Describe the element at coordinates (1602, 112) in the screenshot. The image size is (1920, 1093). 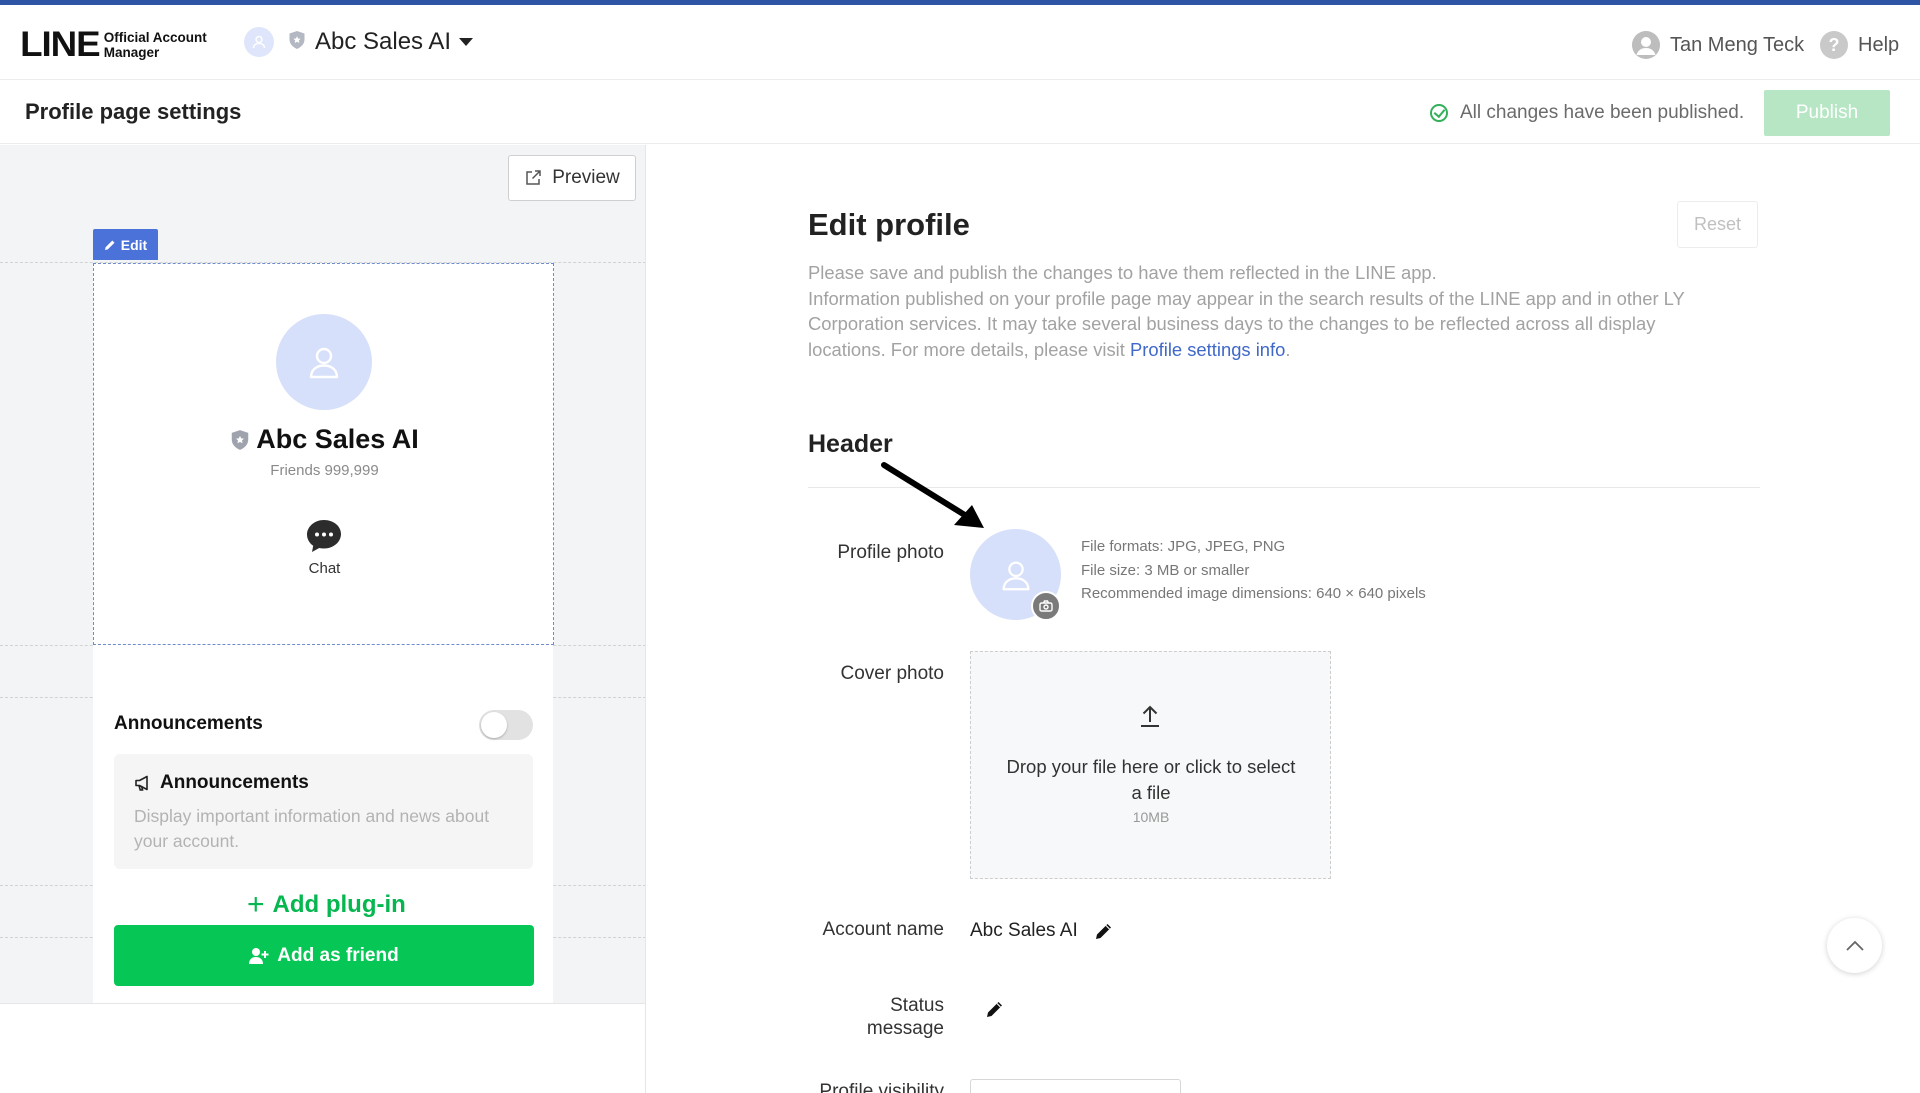
I see `publish-status-text: All changes have been published.` at that location.